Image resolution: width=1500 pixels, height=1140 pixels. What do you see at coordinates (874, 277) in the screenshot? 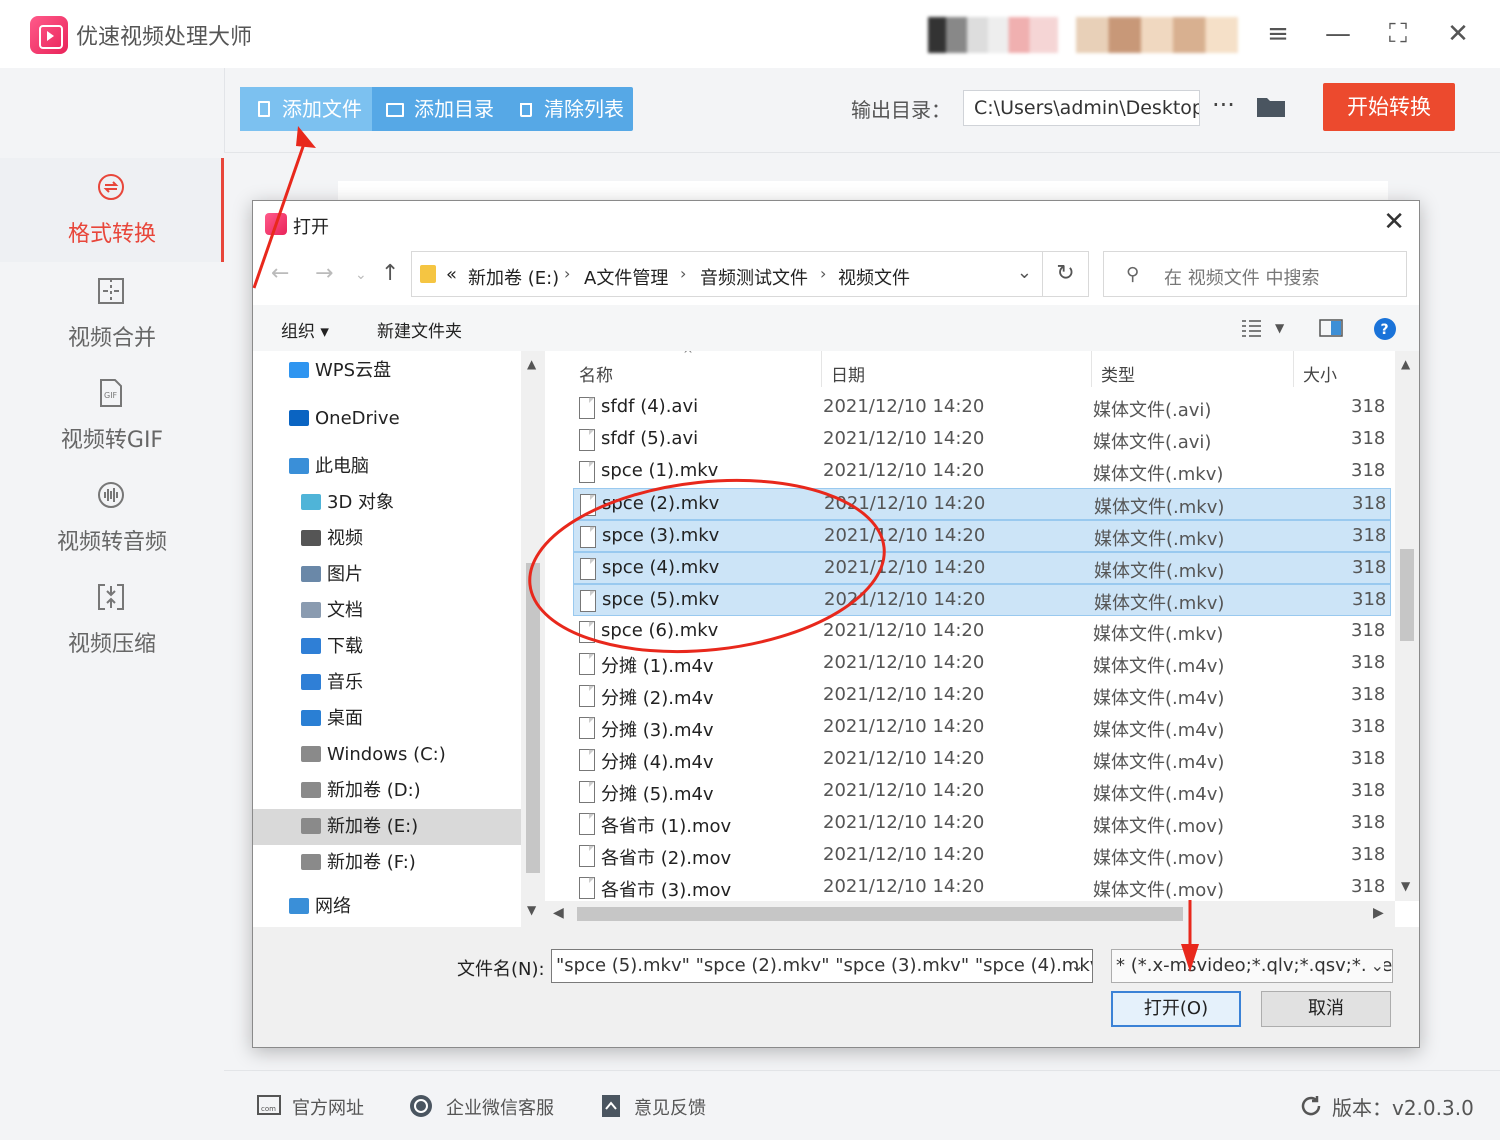
I see `breadcrumb-folder-3: 视频文件` at bounding box center [874, 277].